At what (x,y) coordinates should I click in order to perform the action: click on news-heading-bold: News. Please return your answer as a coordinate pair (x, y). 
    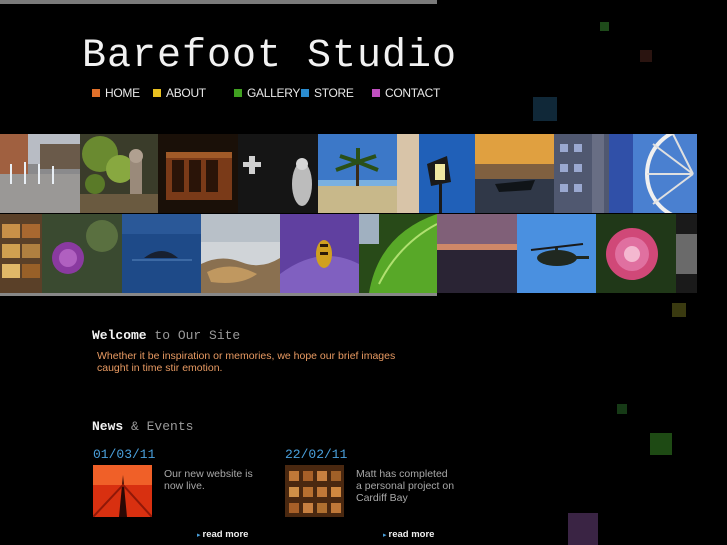
    Looking at the image, I should click on (108, 426).